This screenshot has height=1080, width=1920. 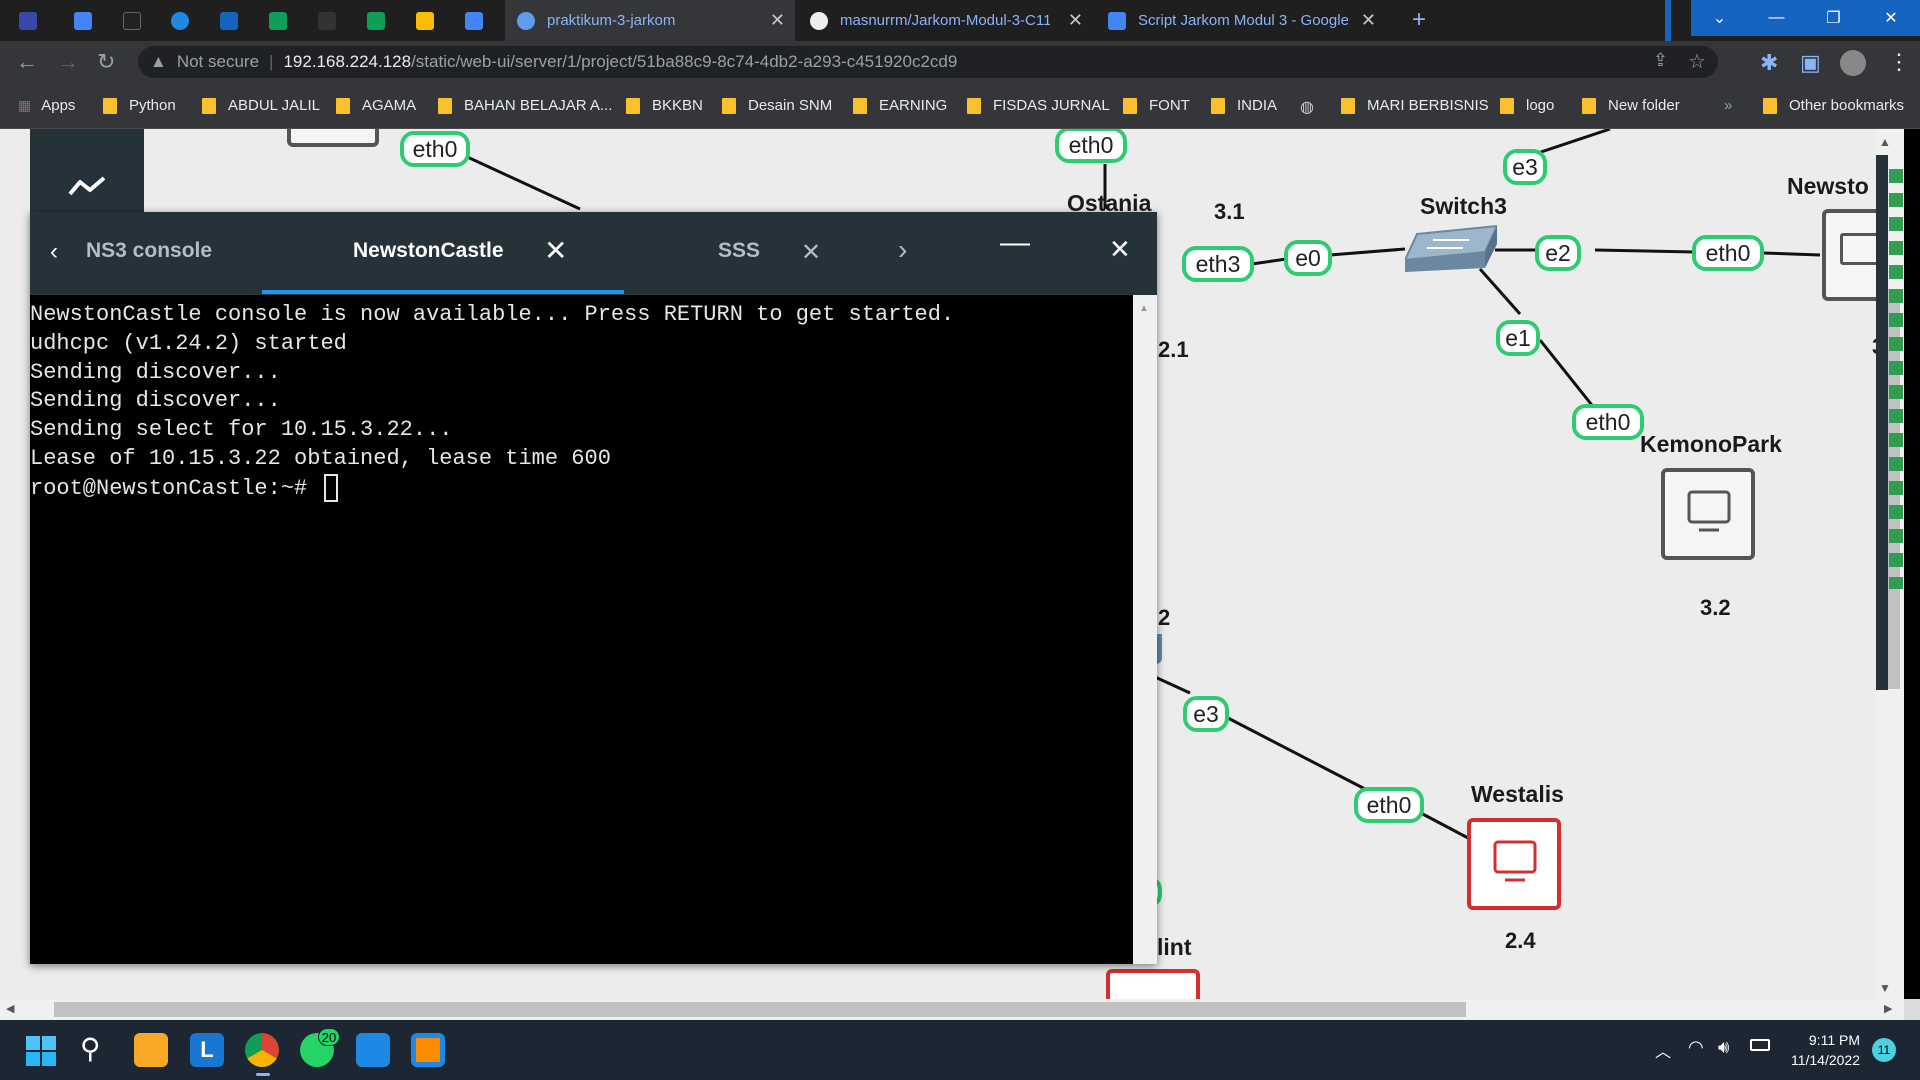 What do you see at coordinates (1769, 63) in the screenshot?
I see `extensions-icon: ✱` at bounding box center [1769, 63].